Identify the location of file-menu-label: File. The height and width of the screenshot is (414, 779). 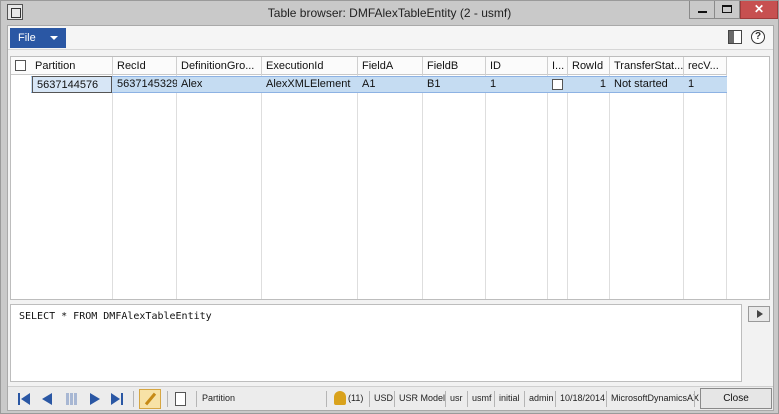
(27, 38).